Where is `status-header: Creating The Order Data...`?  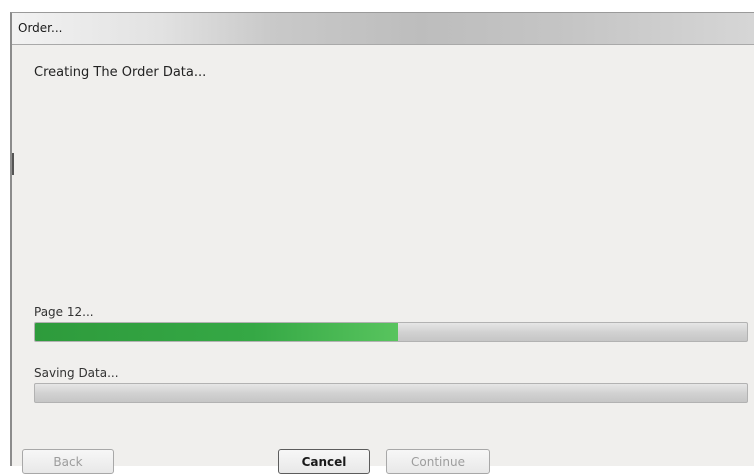 status-header: Creating The Order Data... is located at coordinates (120, 72).